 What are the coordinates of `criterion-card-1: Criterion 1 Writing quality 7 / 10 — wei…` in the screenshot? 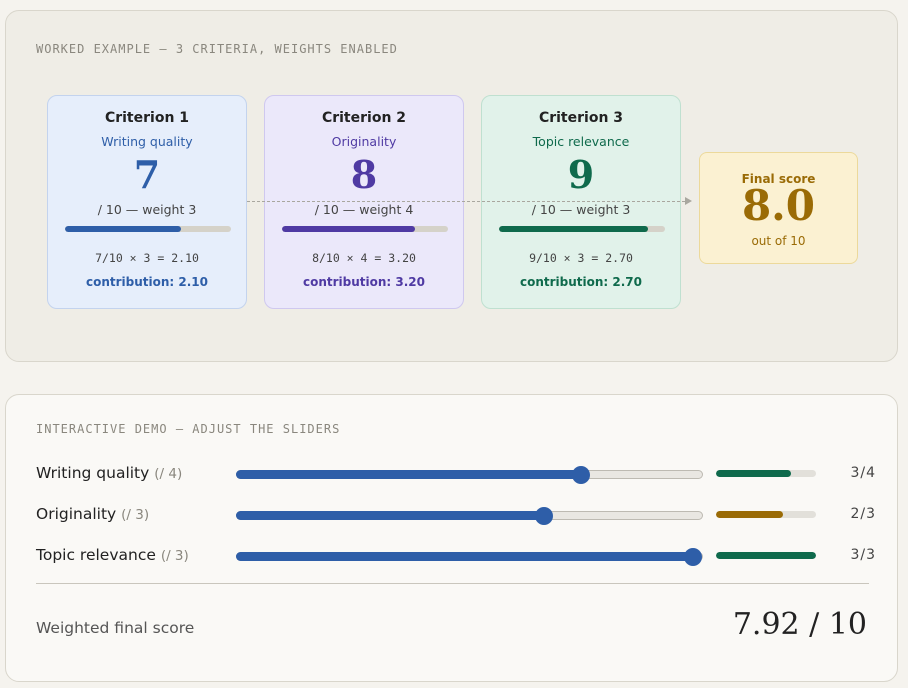 It's located at (147, 202).